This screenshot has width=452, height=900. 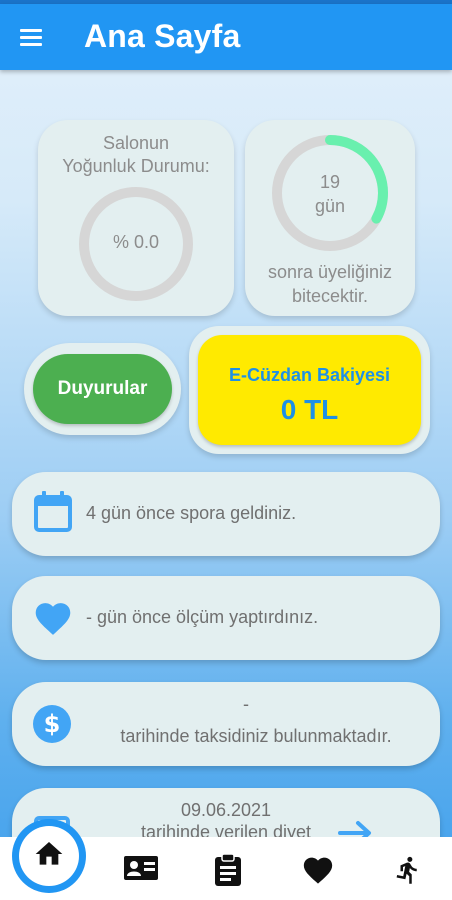 I want to click on last-visit-text: 4 gün önce spora geldiniz., so click(x=191, y=513).